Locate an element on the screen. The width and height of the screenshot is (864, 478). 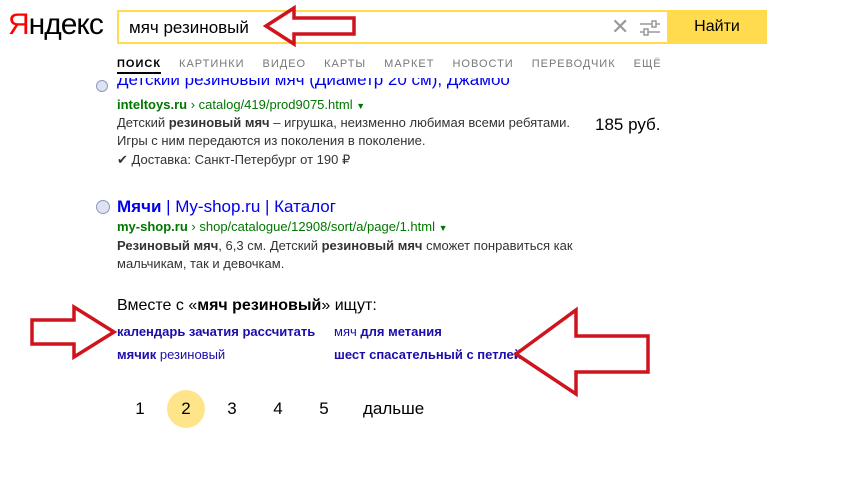
result-domain: inteltoys.ru is located at coordinates (152, 104).